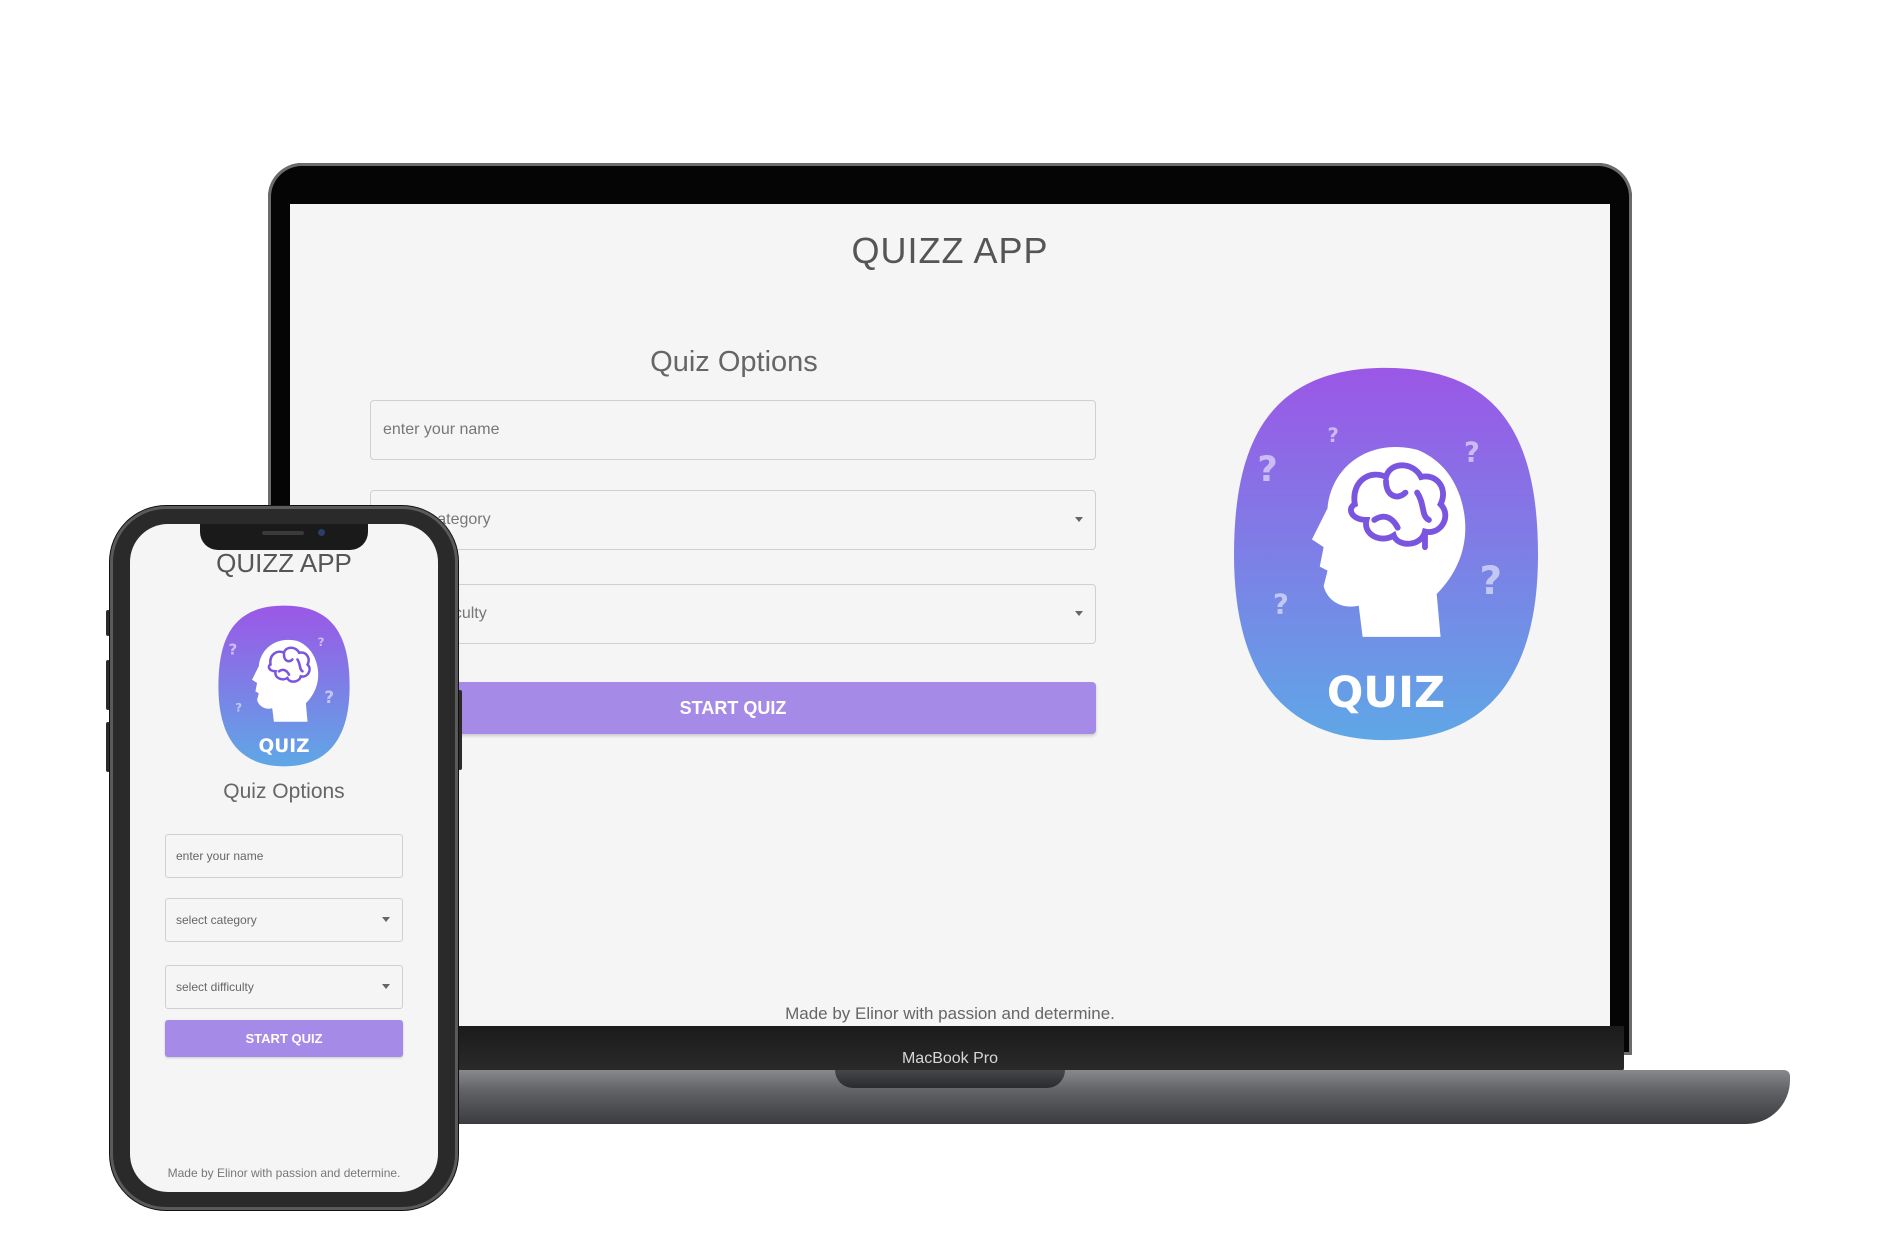 The width and height of the screenshot is (1894, 1258). What do you see at coordinates (284, 537) in the screenshot?
I see `phone-notch` at bounding box center [284, 537].